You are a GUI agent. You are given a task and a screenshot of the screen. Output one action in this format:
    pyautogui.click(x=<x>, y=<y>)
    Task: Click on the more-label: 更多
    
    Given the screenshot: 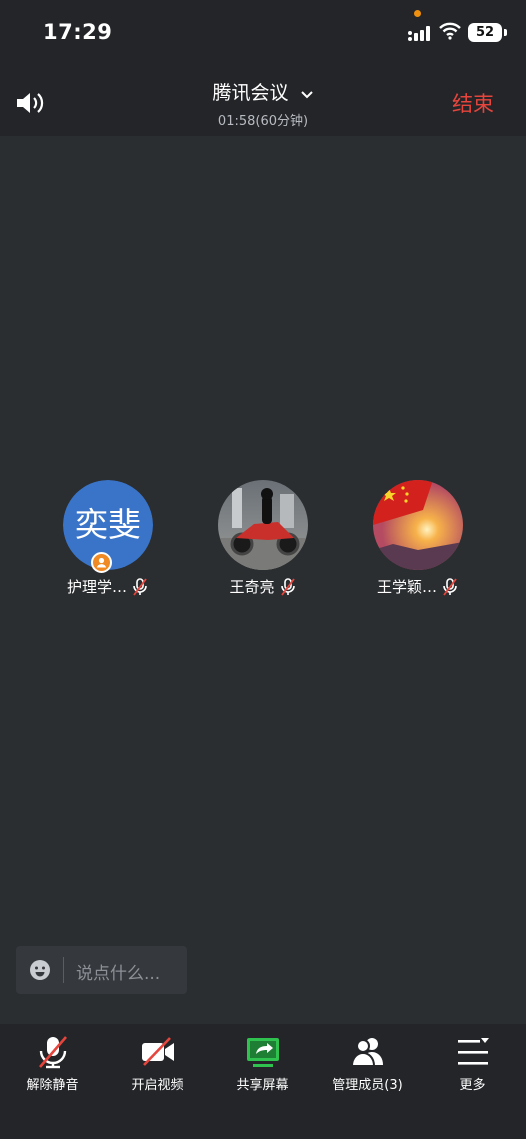 What is the action you would take?
    pyautogui.click(x=472, y=1085)
    